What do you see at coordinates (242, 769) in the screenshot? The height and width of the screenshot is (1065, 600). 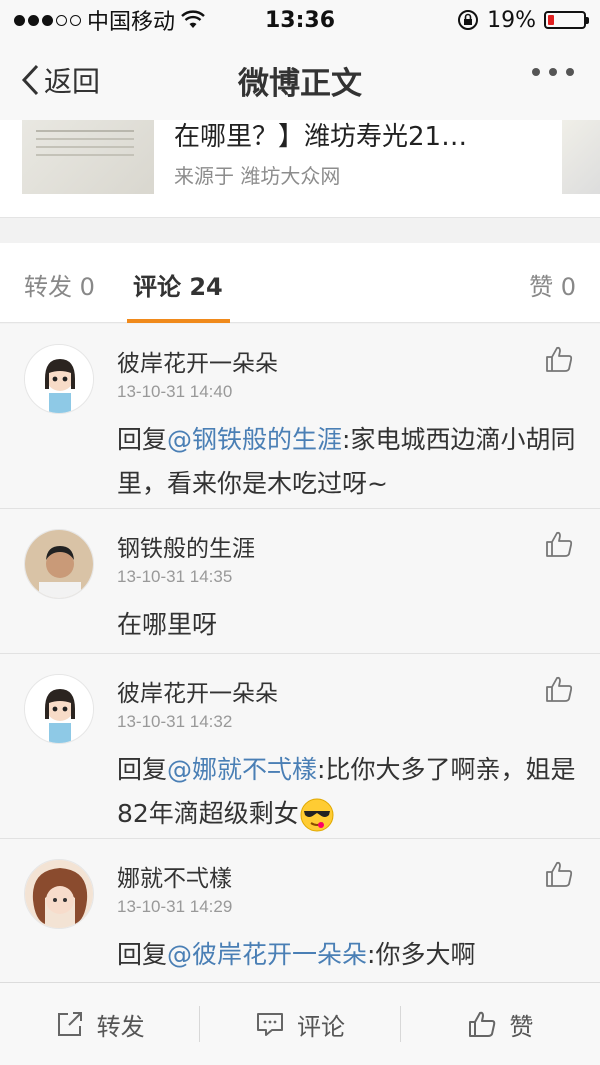 I see `mention-link: @娜就不弌樣` at bounding box center [242, 769].